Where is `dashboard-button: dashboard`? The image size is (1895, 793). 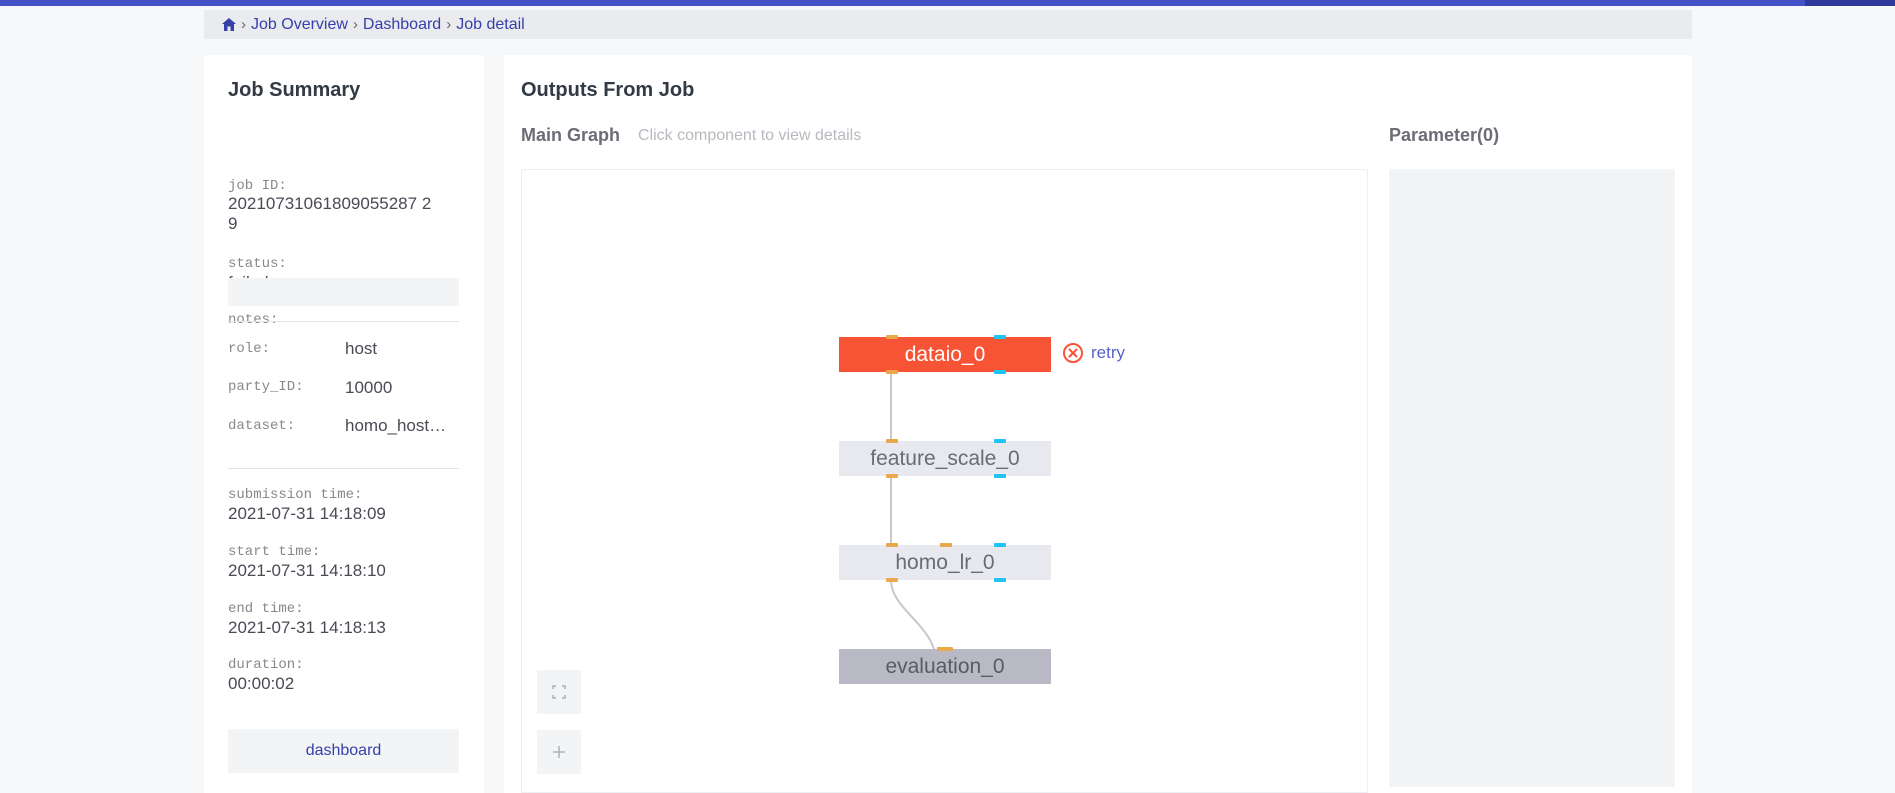 dashboard-button: dashboard is located at coordinates (343, 751).